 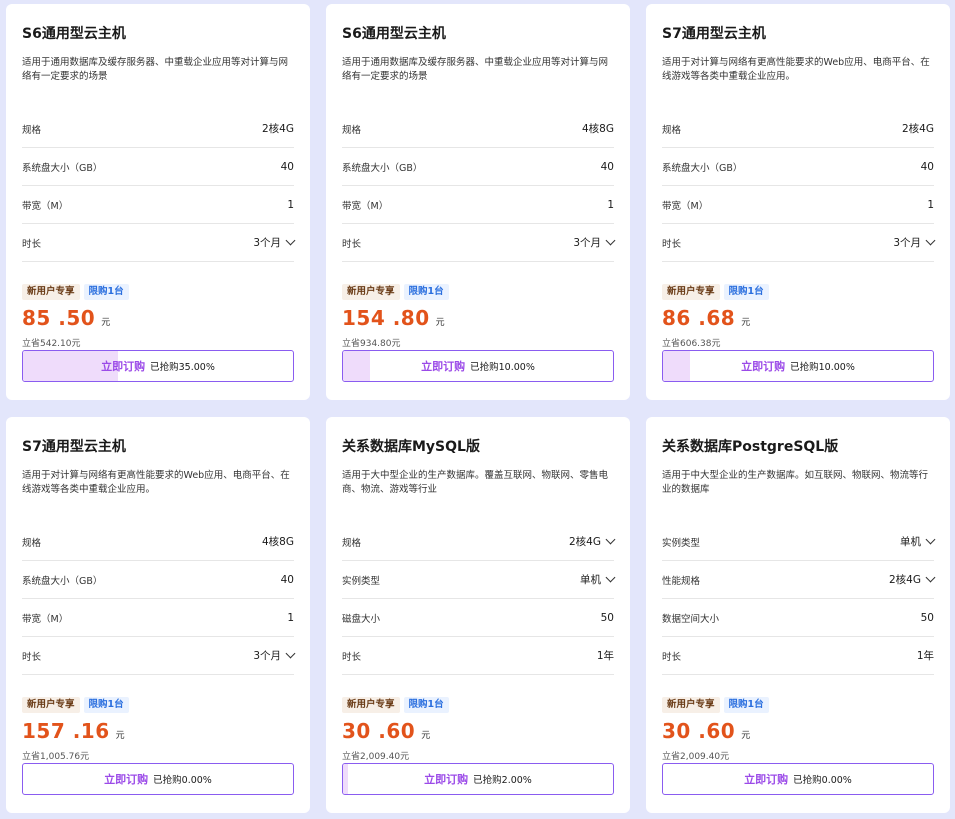 I want to click on spec-list: 实例类型 单机 性能规格 2核4G 数据空间大小 50 时长 1年, so click(x=799, y=599).